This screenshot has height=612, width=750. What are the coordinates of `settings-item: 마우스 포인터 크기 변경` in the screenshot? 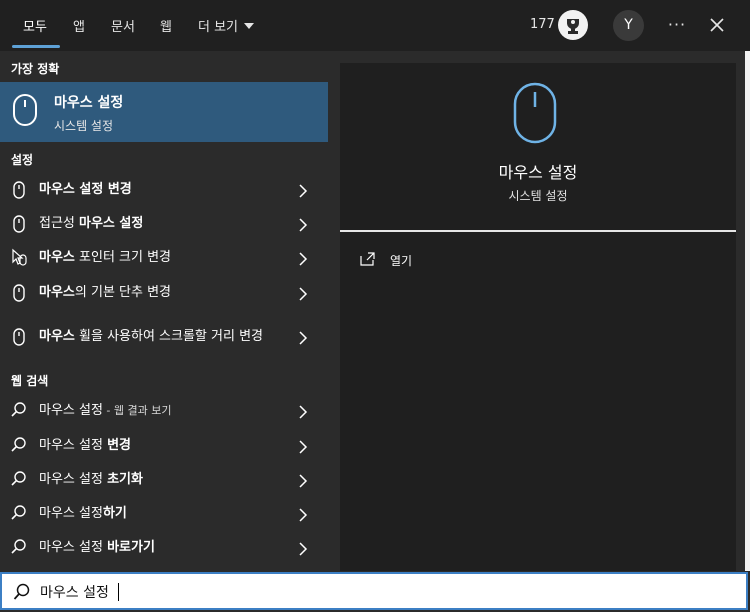 It's located at (164, 258).